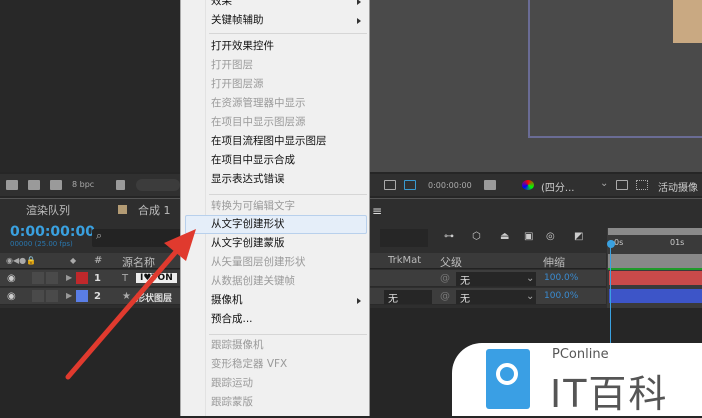 The width and height of the screenshot is (702, 418). Describe the element at coordinates (390, 185) in the screenshot. I see `region-icon` at that location.